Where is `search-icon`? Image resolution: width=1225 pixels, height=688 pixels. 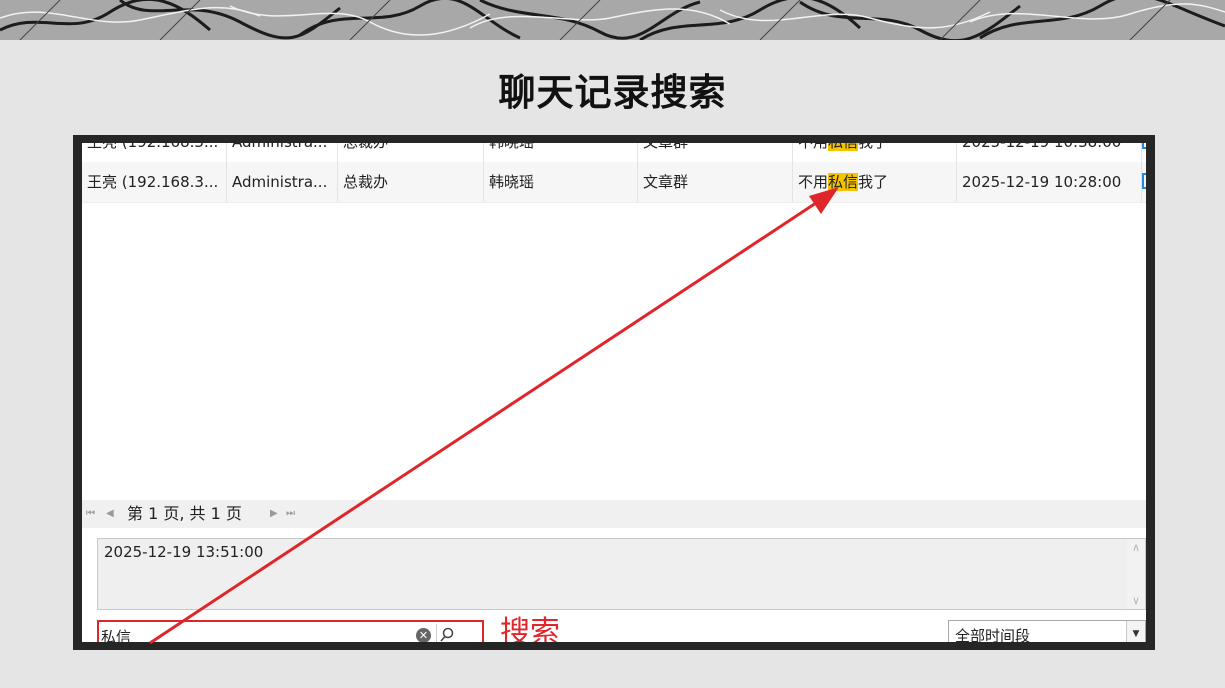
search-icon is located at coordinates (447, 634).